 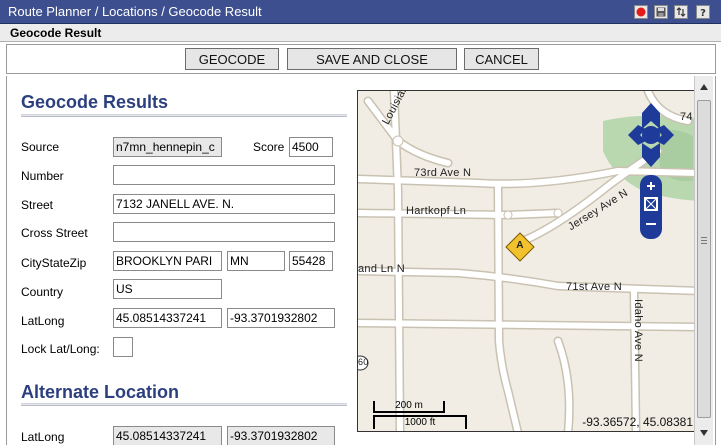 I want to click on street-label-73rd: 73rd Ave N, so click(x=443, y=173).